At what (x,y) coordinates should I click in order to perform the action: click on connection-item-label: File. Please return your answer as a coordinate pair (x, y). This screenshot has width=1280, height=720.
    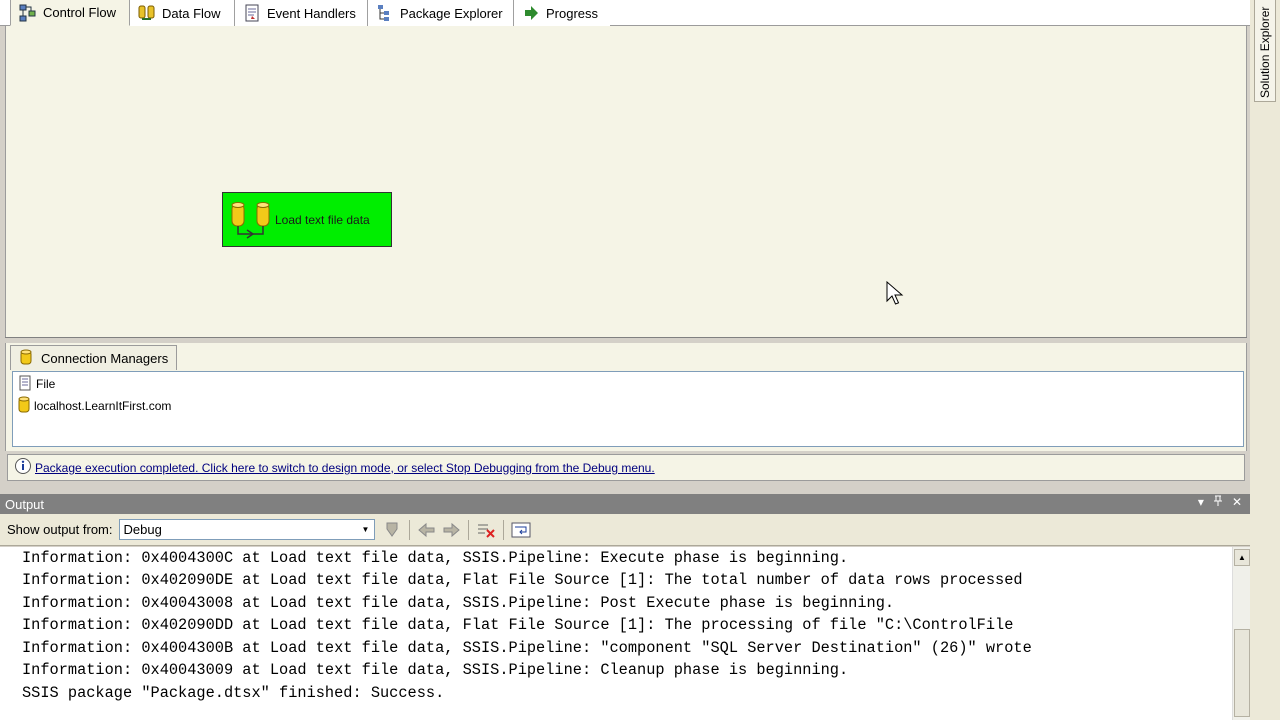
    Looking at the image, I should click on (46, 384).